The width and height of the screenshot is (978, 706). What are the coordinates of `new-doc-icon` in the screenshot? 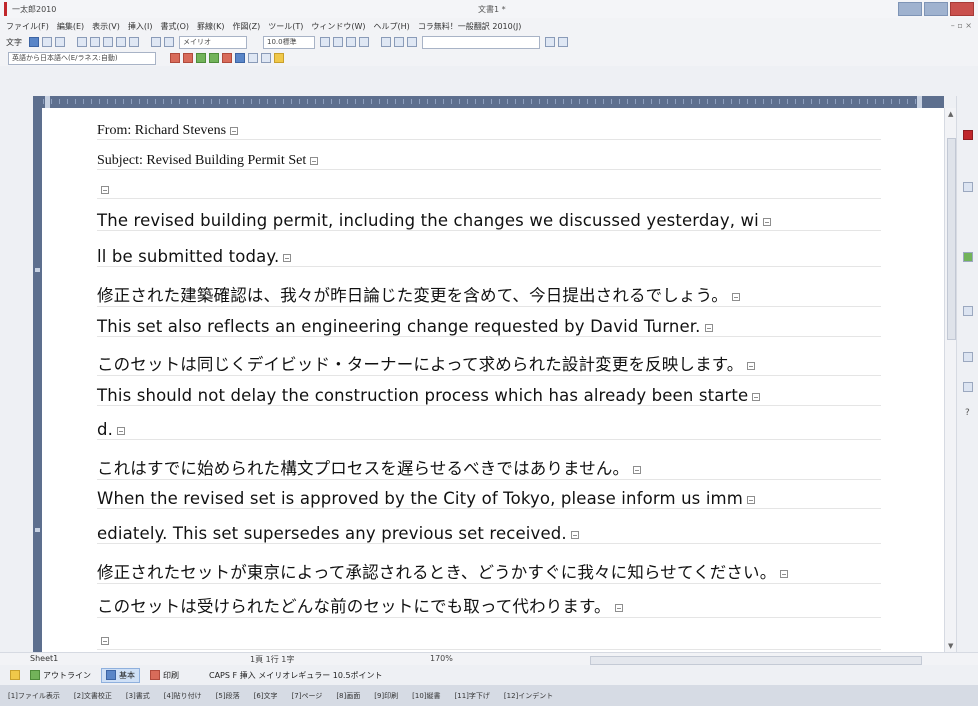 It's located at (34, 42).